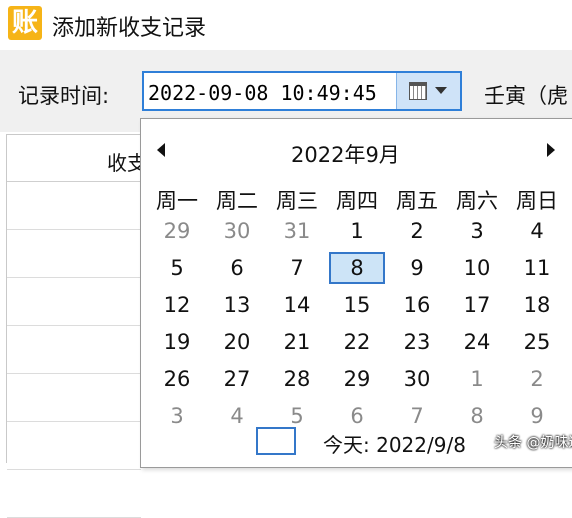  I want to click on lunar-year-text: 壬寅（虎, so click(526, 96).